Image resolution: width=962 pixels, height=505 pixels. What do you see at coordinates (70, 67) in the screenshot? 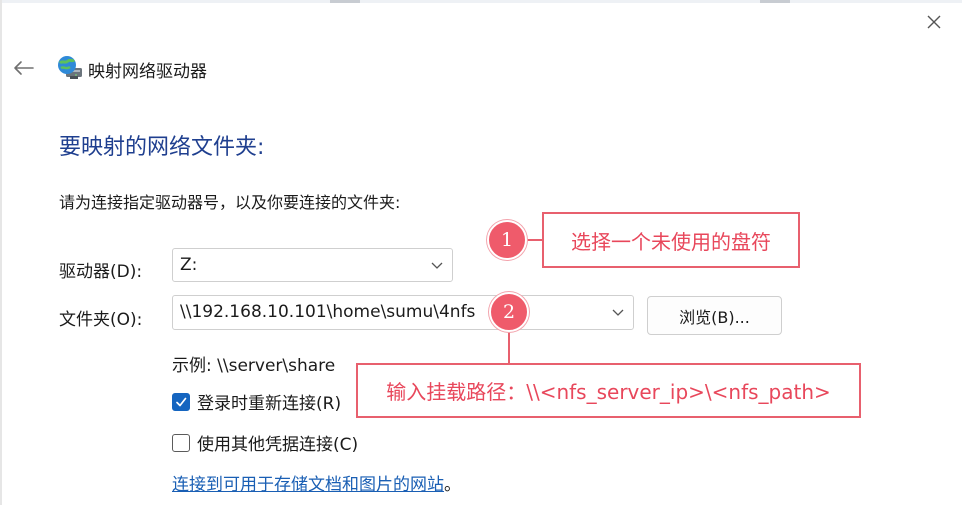
I see `network-drive-globe-icon` at bounding box center [70, 67].